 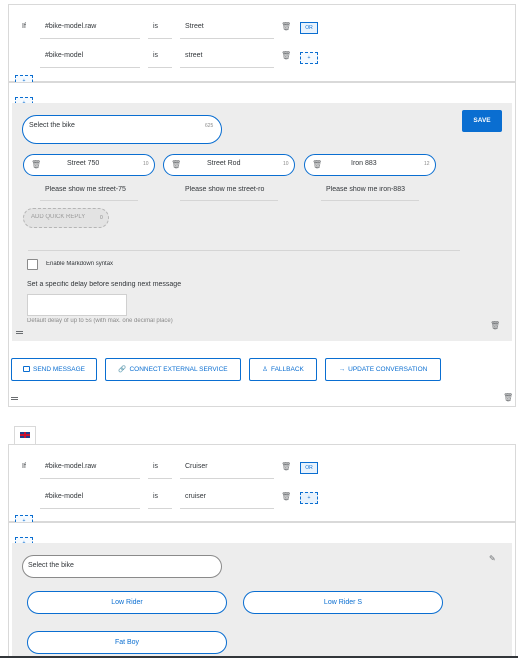 What do you see at coordinates (83, 163) in the screenshot?
I see `quick-reply-title: Street 750` at bounding box center [83, 163].